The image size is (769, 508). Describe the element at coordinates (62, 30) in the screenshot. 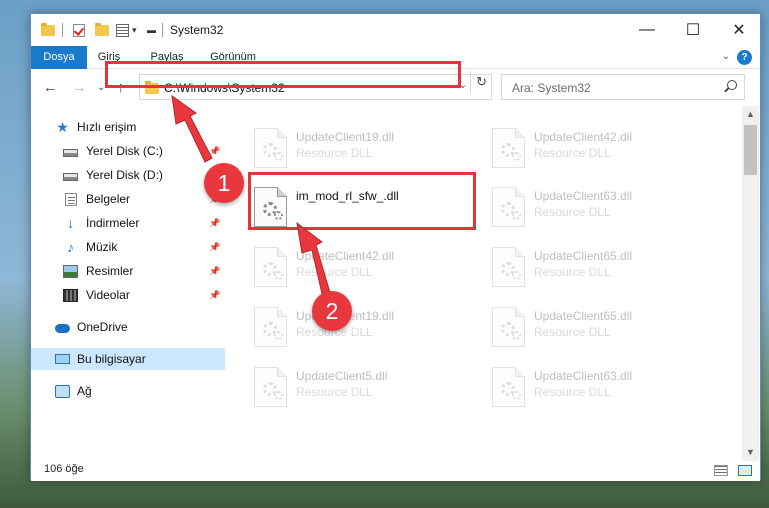

I see `toolbar-separator` at that location.